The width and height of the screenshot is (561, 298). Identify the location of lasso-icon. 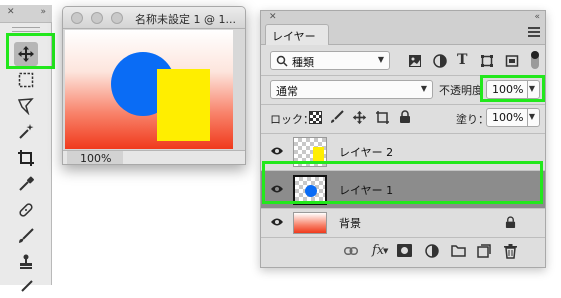
(25, 106).